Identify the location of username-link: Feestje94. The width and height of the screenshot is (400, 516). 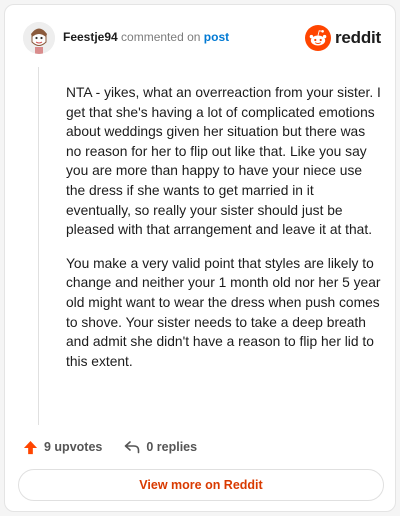
(90, 37).